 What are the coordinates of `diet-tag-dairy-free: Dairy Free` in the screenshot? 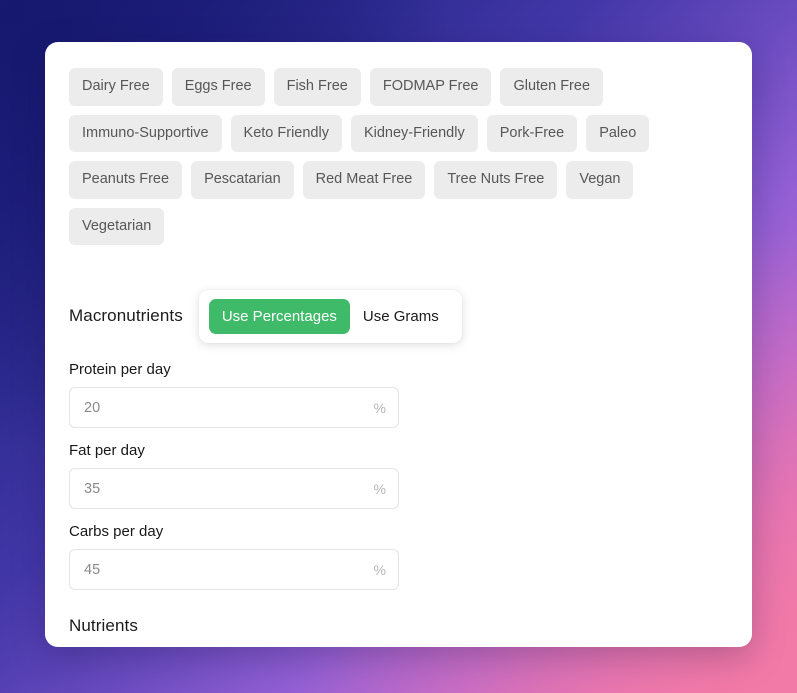 It's located at (116, 87).